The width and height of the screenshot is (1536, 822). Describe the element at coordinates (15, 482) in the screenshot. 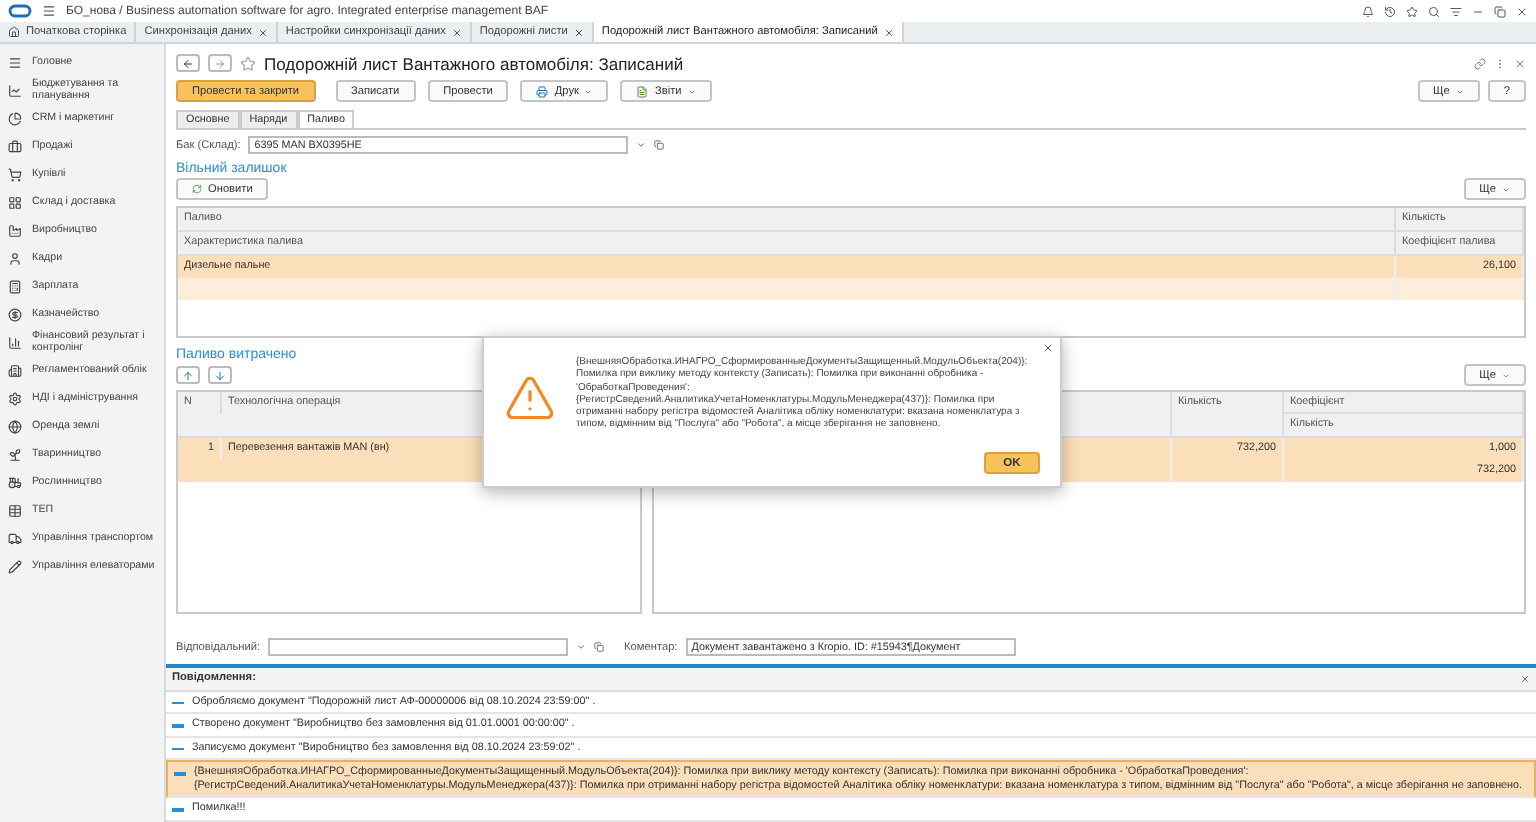

I see `tractor-icon` at that location.